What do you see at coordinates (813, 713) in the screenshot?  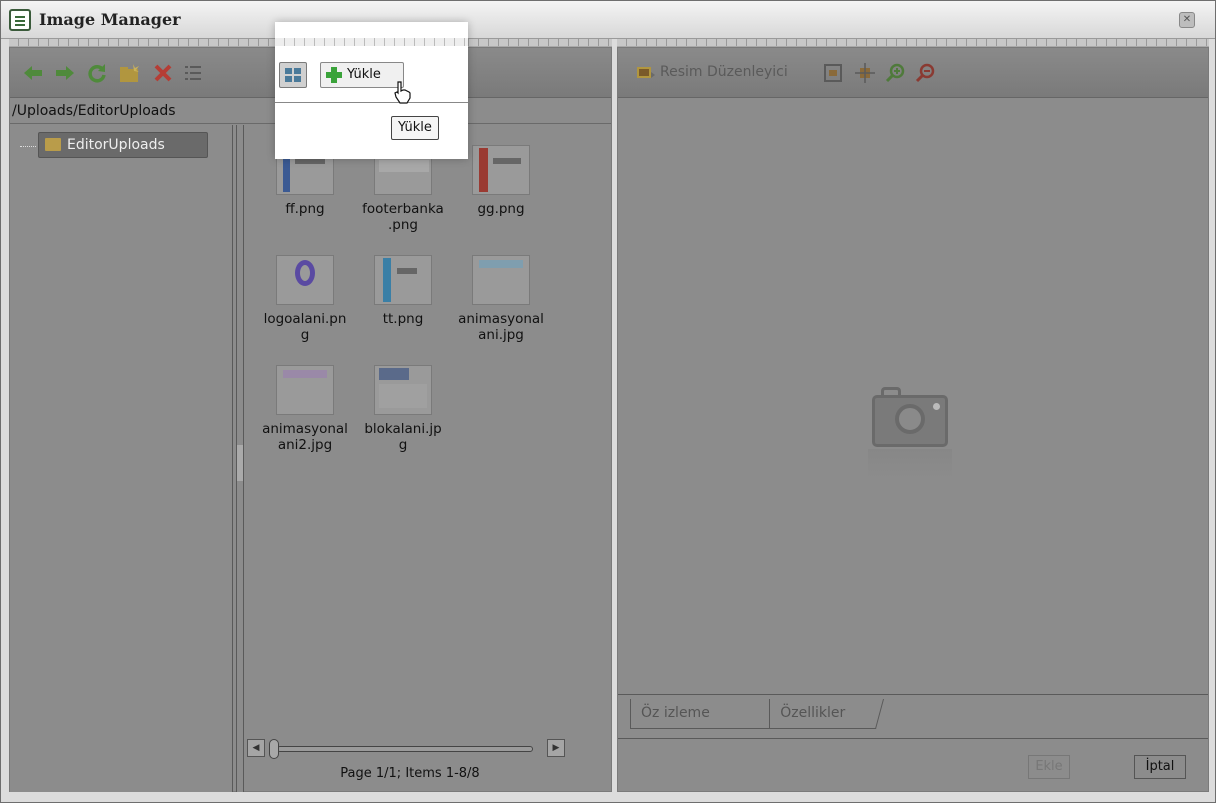 I see `tab-properties-label: Özellikler` at bounding box center [813, 713].